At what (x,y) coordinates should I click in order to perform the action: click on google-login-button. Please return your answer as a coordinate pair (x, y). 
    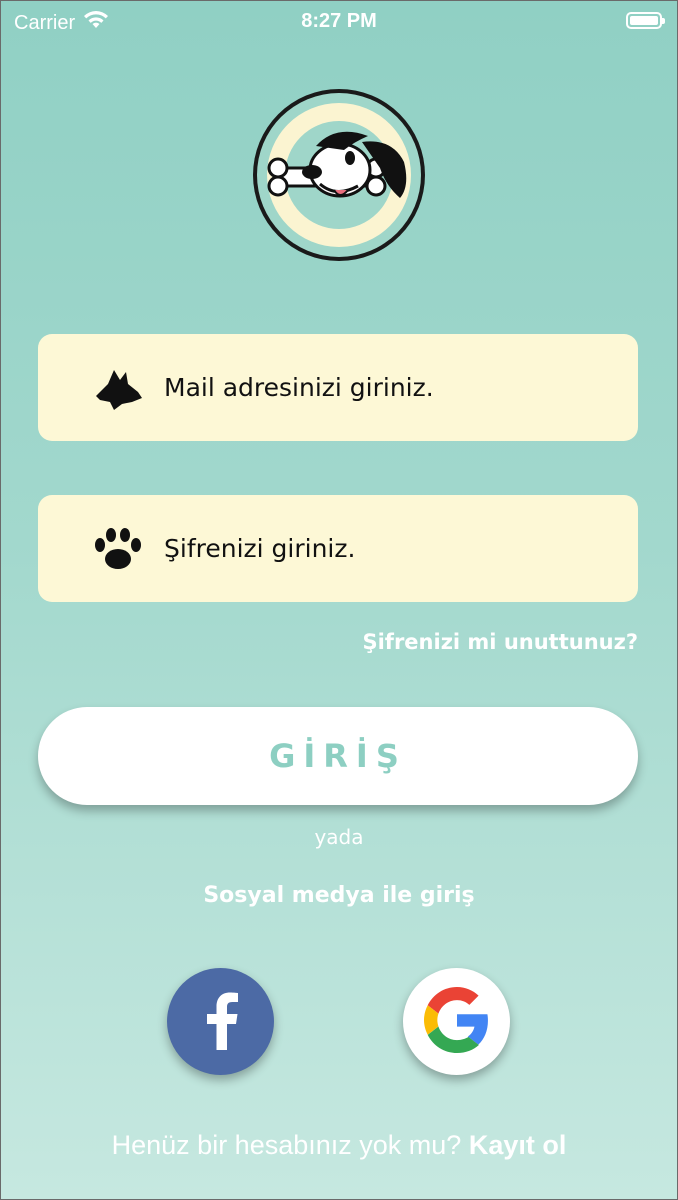
    Looking at the image, I should click on (456, 1021).